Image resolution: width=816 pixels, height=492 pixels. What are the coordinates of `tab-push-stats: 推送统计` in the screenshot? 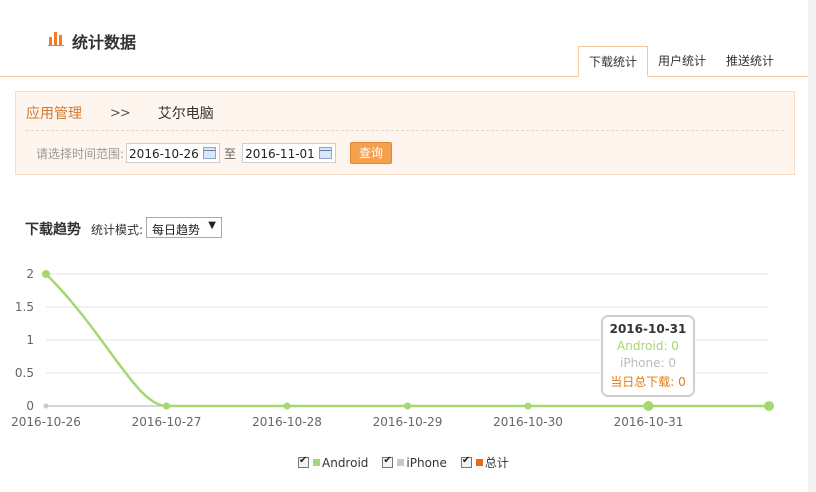 It's located at (750, 60).